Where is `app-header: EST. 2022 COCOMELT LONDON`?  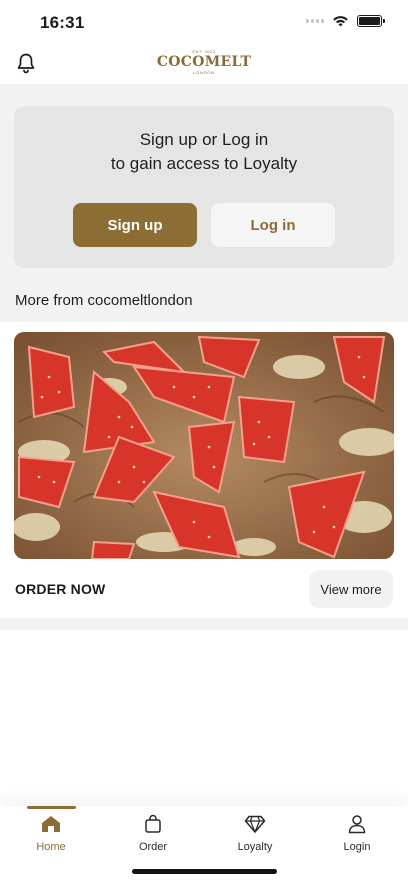
app-header: EST. 2022 COCOMELT LONDON is located at coordinates (204, 64).